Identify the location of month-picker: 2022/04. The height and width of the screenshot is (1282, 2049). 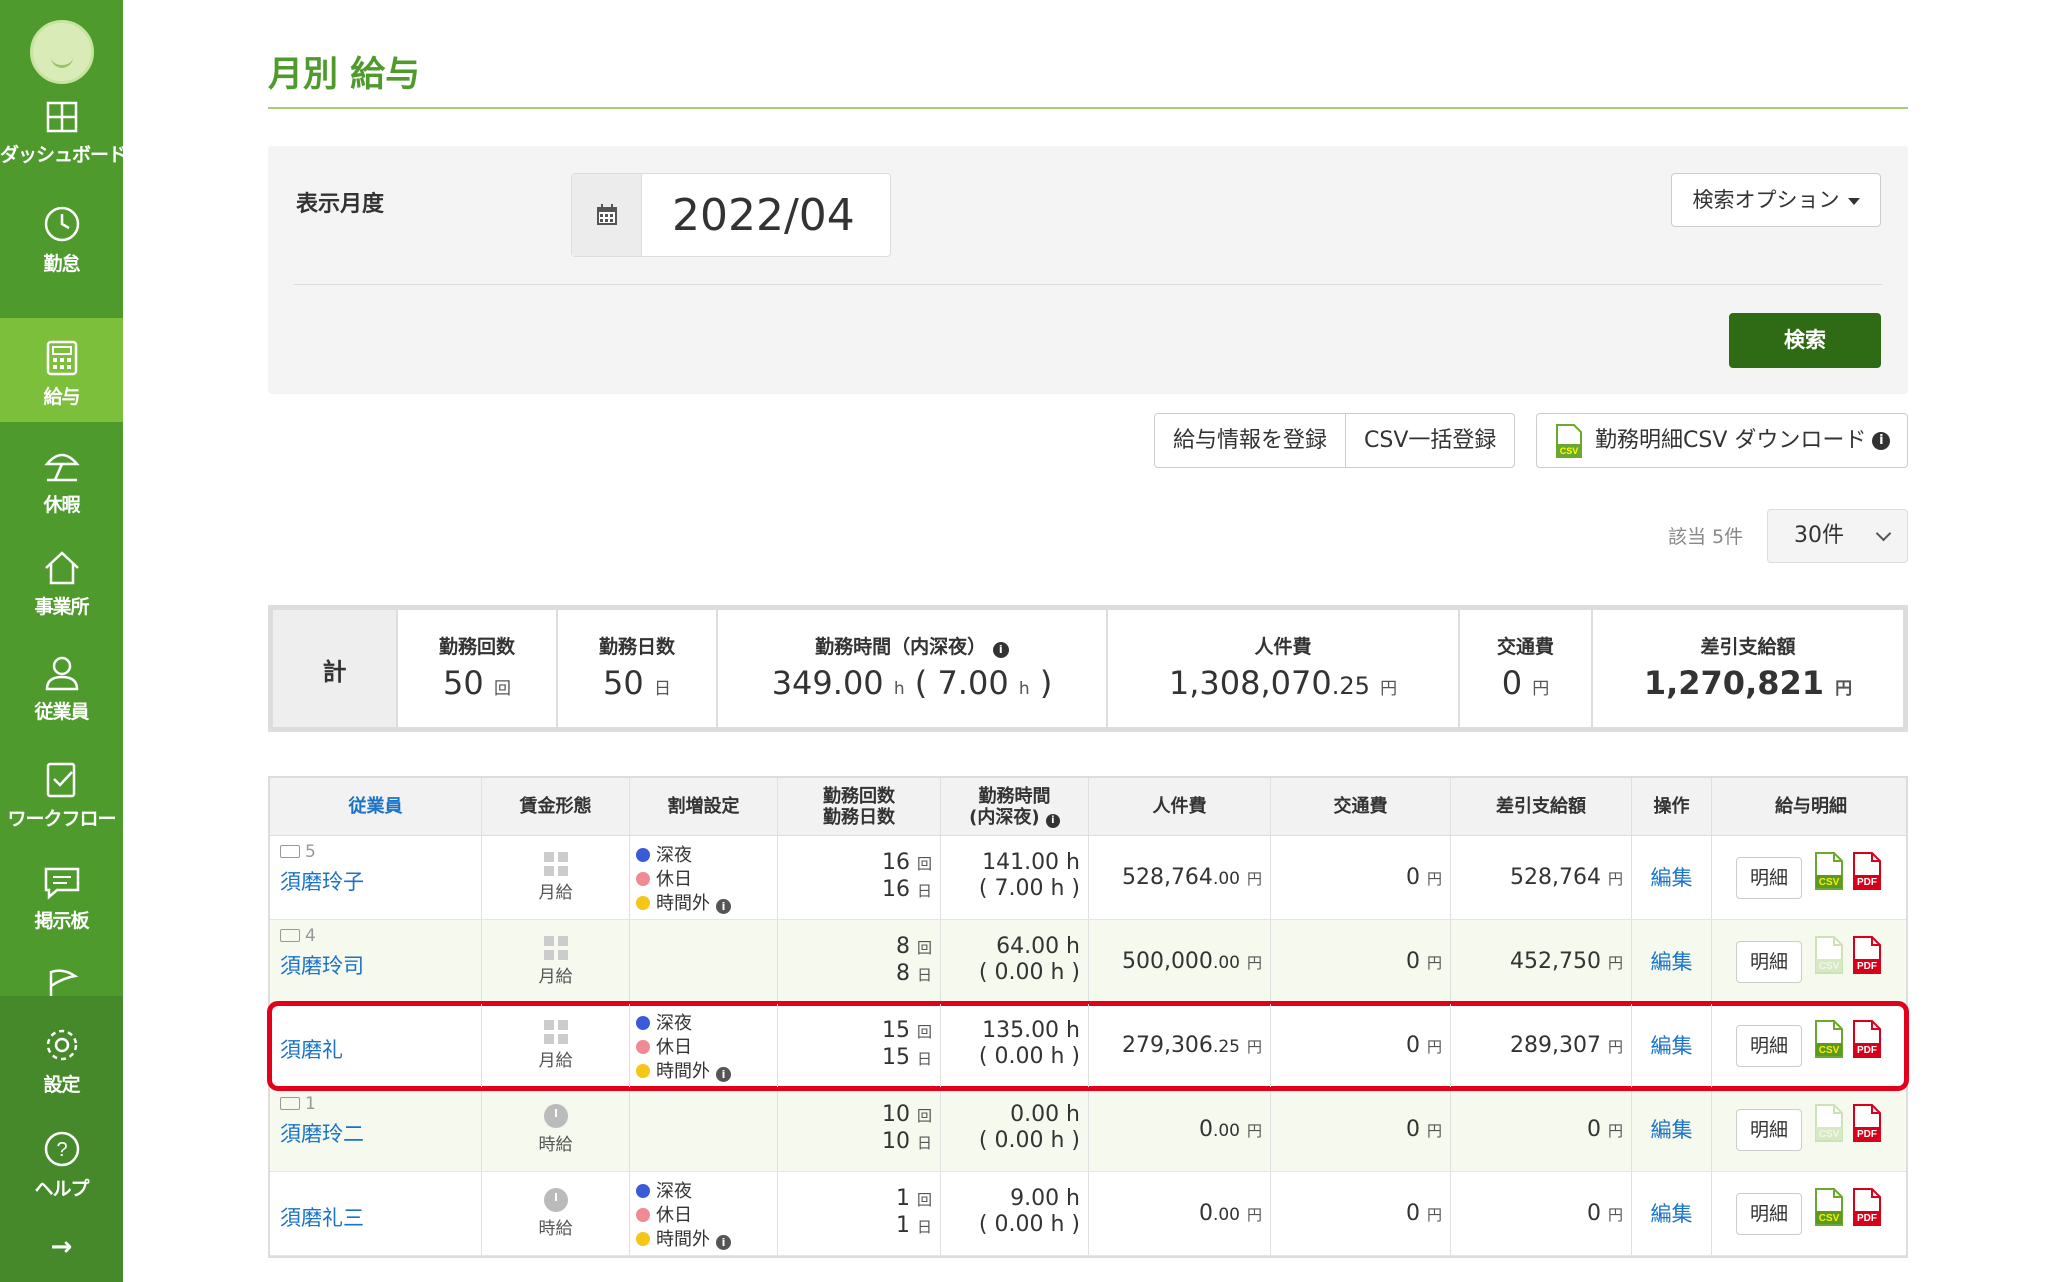
(731, 215).